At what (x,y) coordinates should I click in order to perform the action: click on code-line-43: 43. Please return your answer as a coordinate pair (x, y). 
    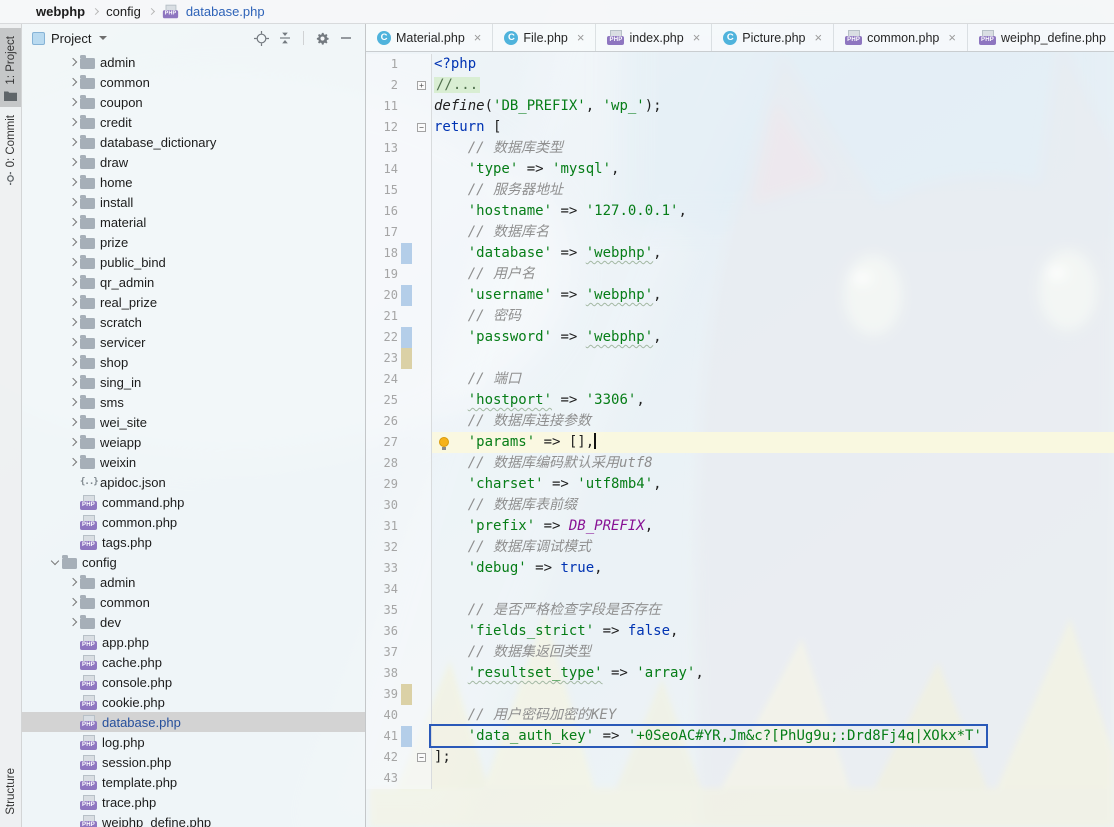
    Looking at the image, I should click on (740, 778).